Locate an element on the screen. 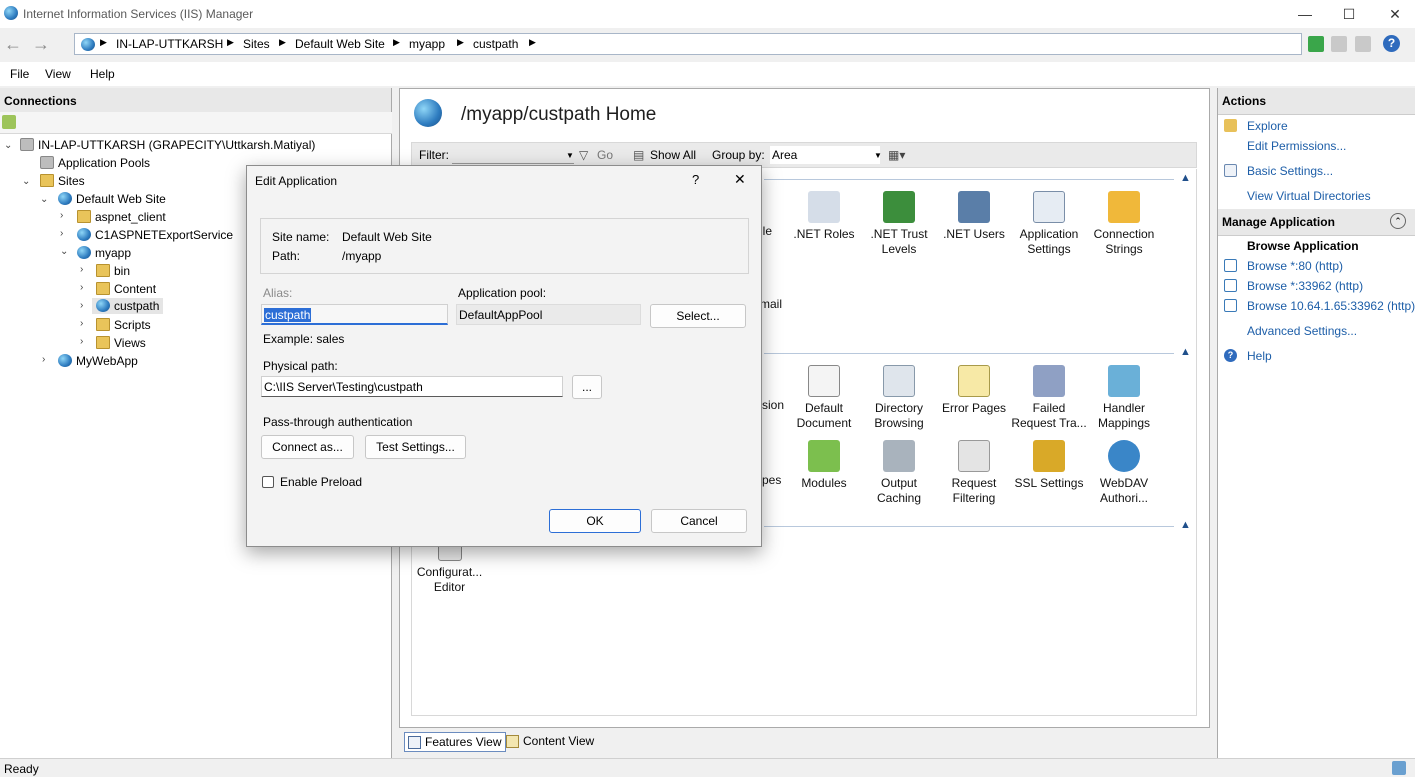 Image resolution: width=1415 pixels, height=777 pixels. filter-input is located at coordinates (513, 155).